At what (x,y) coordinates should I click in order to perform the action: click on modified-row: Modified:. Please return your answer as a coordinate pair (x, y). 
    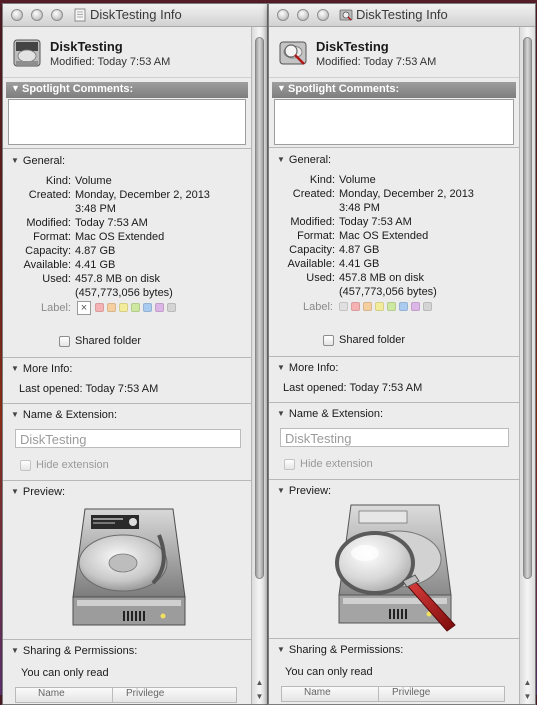
    Looking at the image, I should click on (302, 223).